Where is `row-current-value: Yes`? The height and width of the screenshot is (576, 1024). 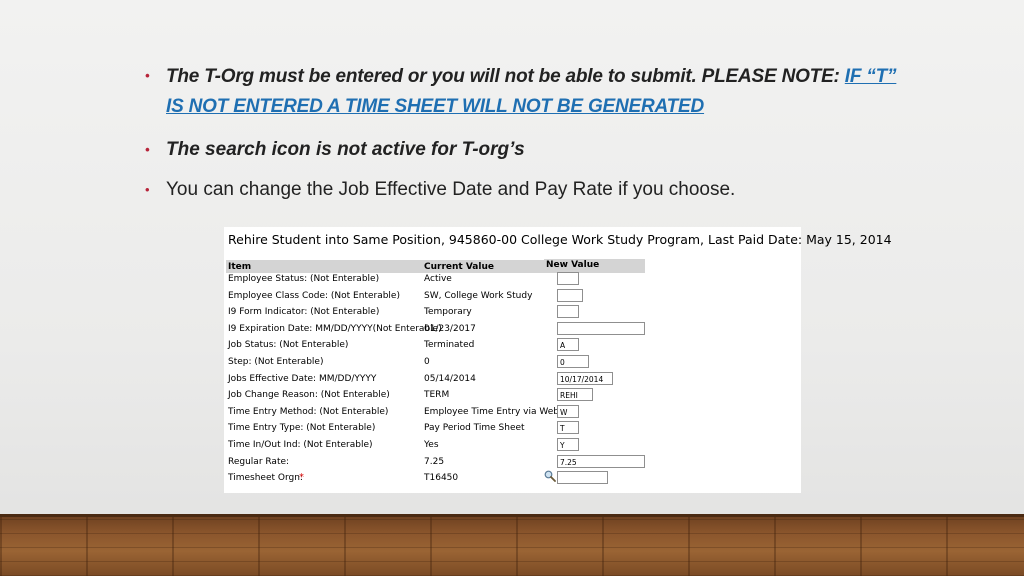
row-current-value: Yes is located at coordinates (431, 445).